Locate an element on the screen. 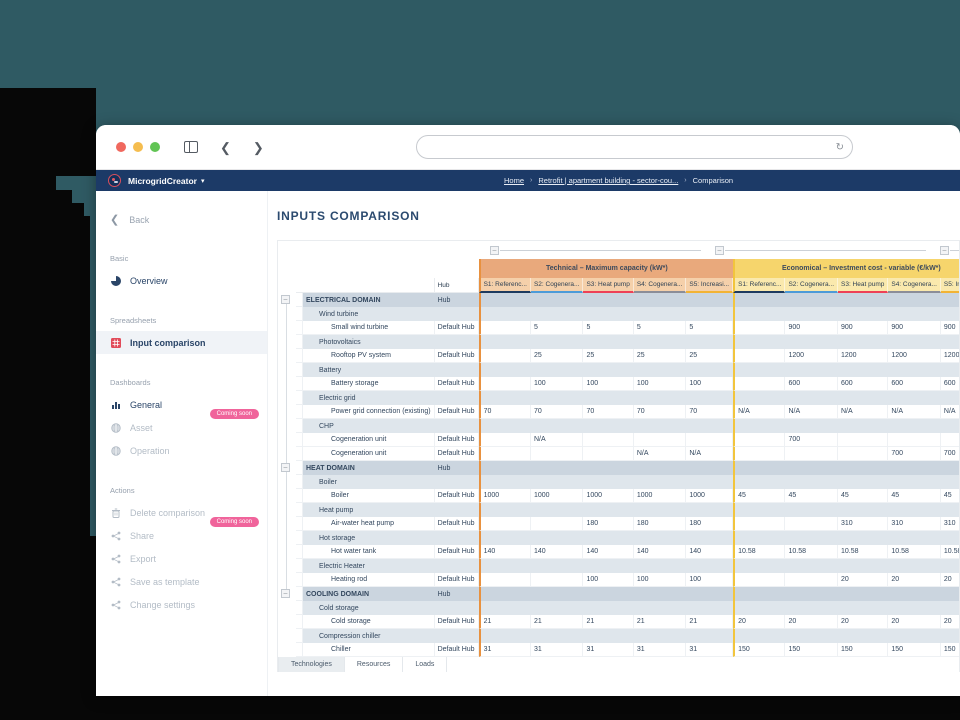 The width and height of the screenshot is (960, 720). value-cell: 1000 is located at coordinates (710, 496).